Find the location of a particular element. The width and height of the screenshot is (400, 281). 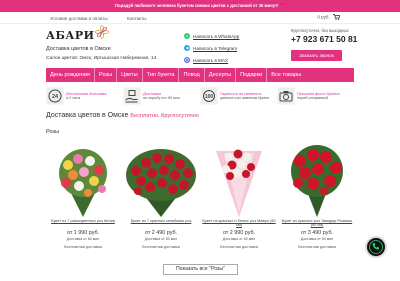

product-price: от 3 490 руб. is located at coordinates (317, 233).